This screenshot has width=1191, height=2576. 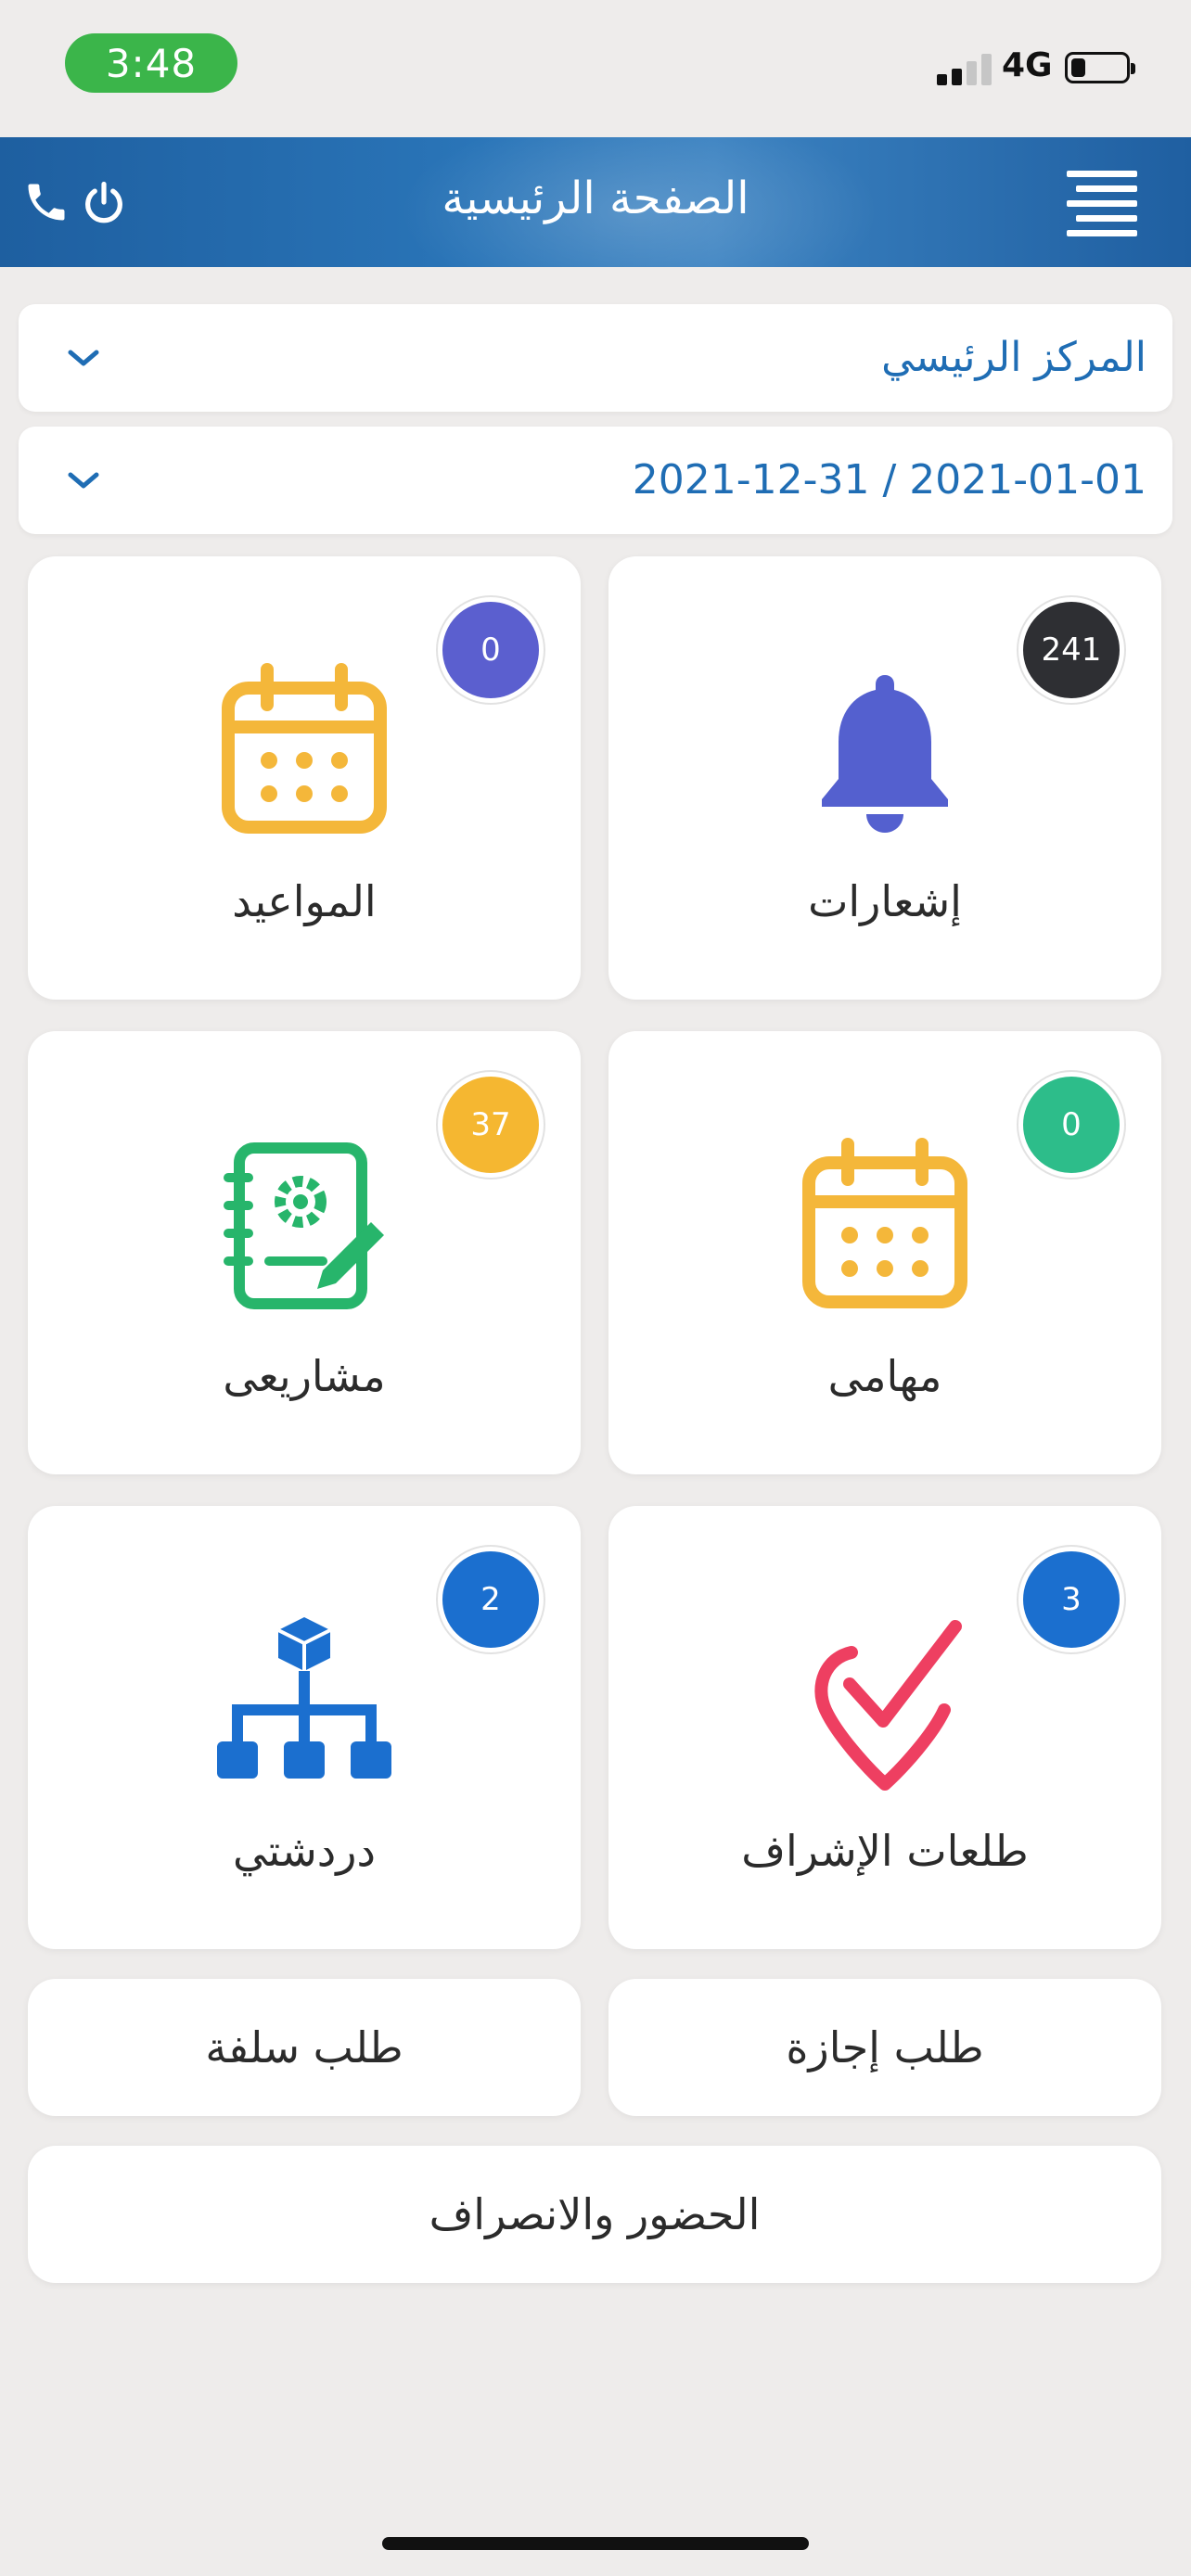 I want to click on leave-request-button: طلب إجازة, so click(x=884, y=2048).